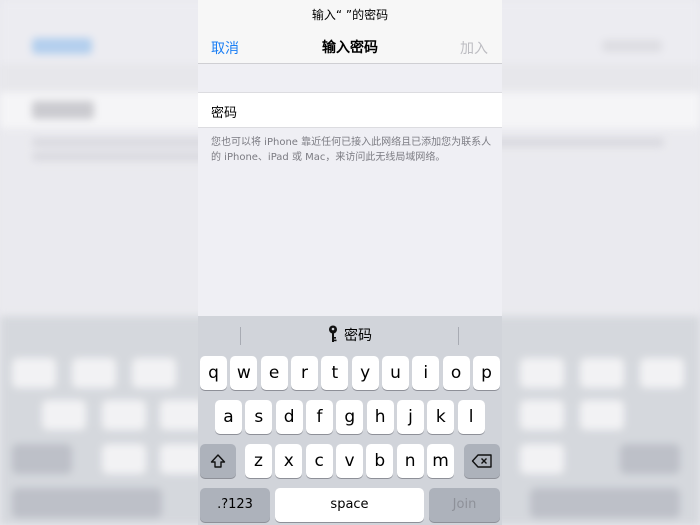 This screenshot has width=700, height=525. I want to click on key-s: s, so click(259, 417).